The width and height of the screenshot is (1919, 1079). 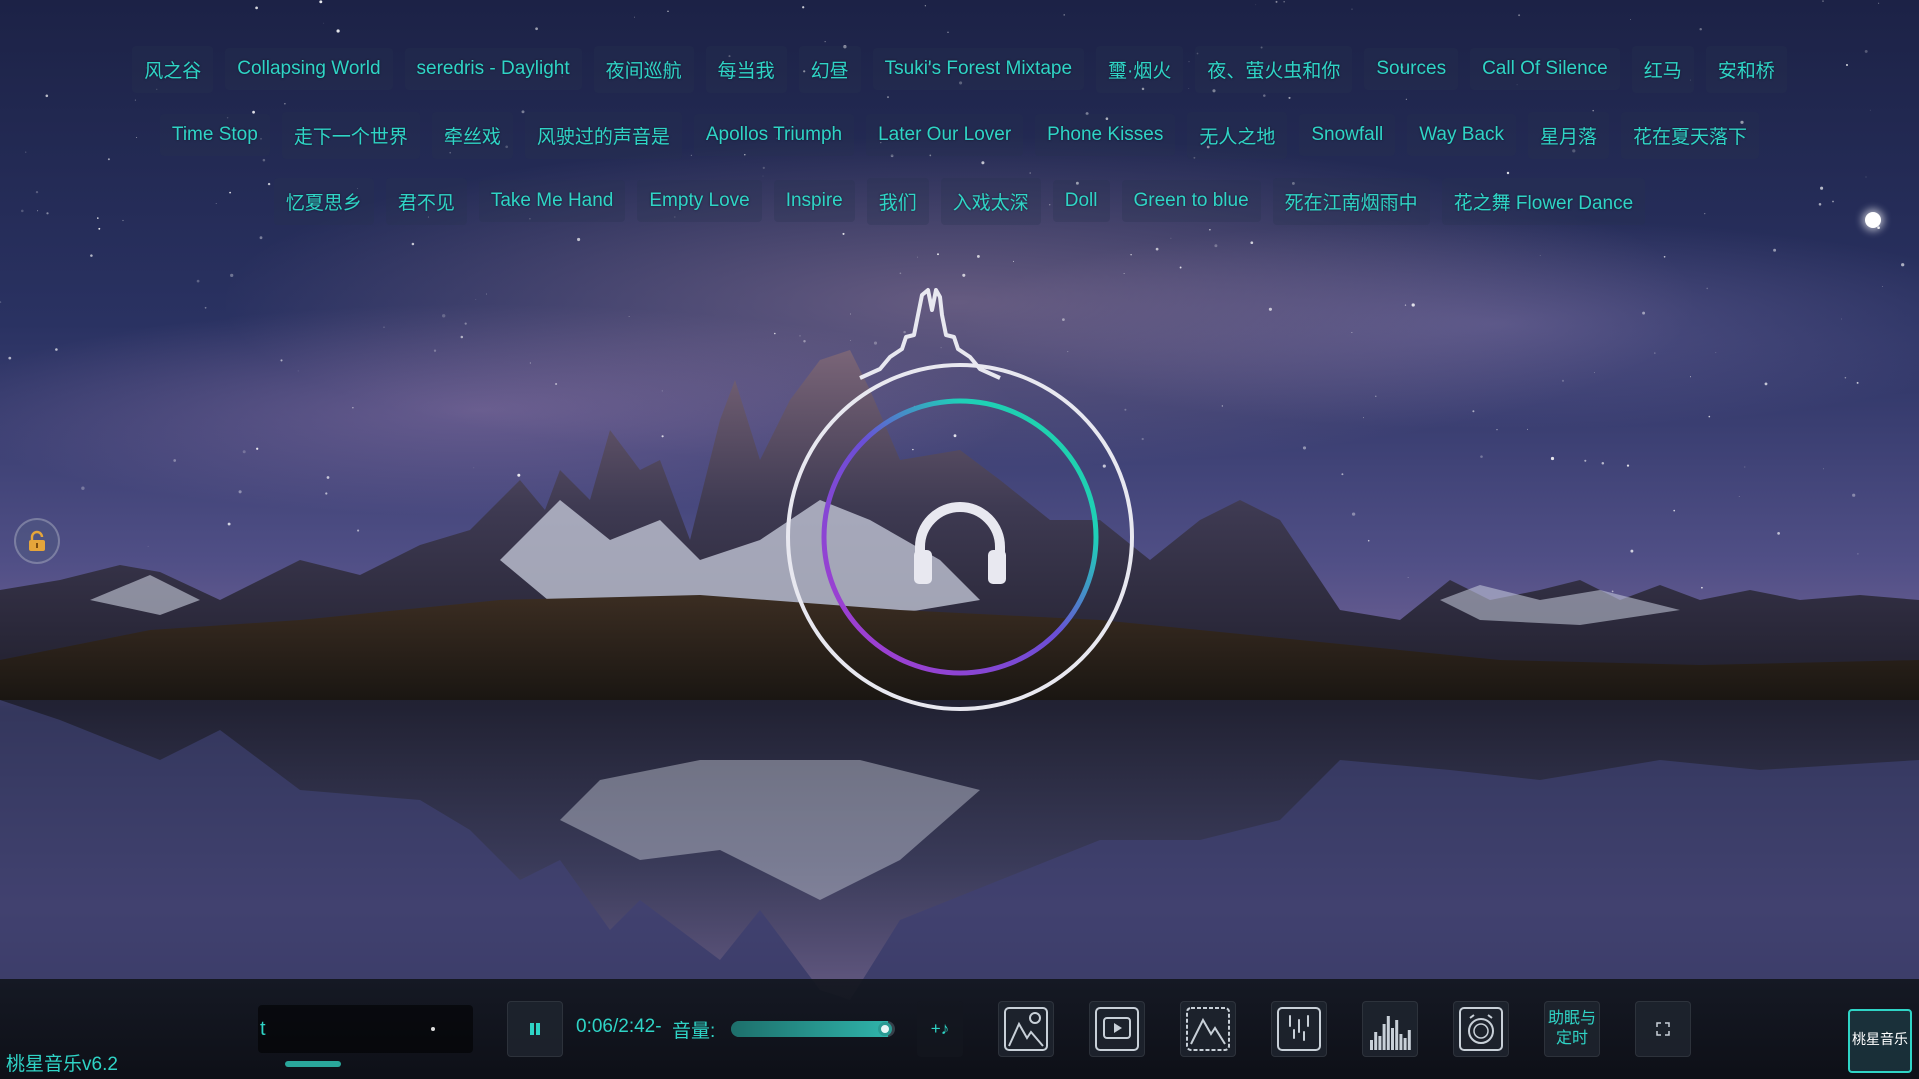 I want to click on progress-ring, so click(x=960, y=537).